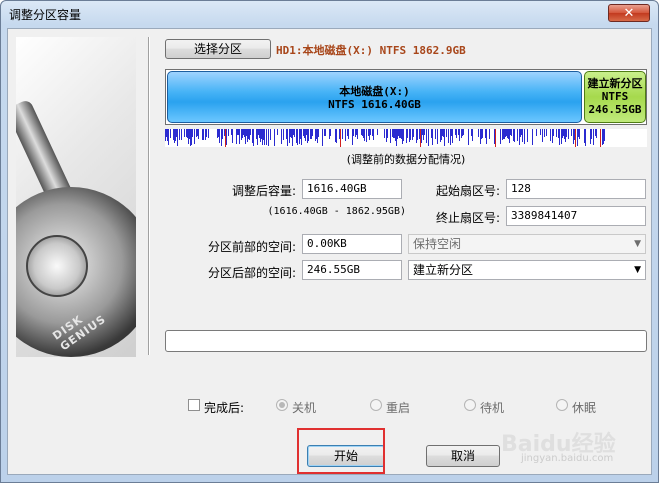  Describe the element at coordinates (576, 189) in the screenshot. I see `start-sector-input: 128` at that location.